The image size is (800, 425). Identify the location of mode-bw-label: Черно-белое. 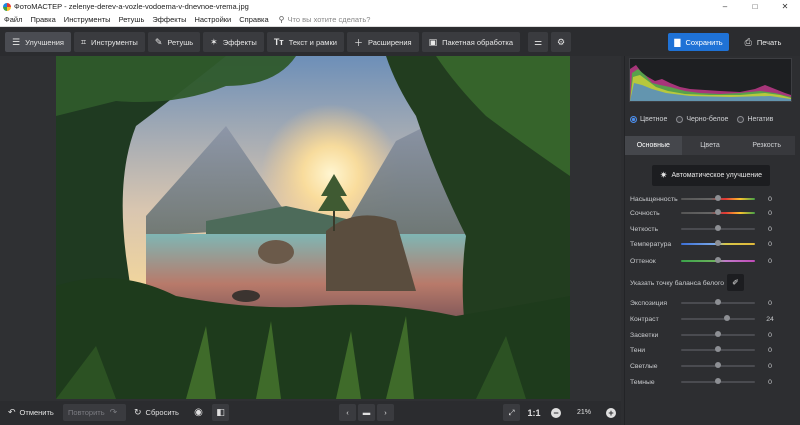
(707, 119).